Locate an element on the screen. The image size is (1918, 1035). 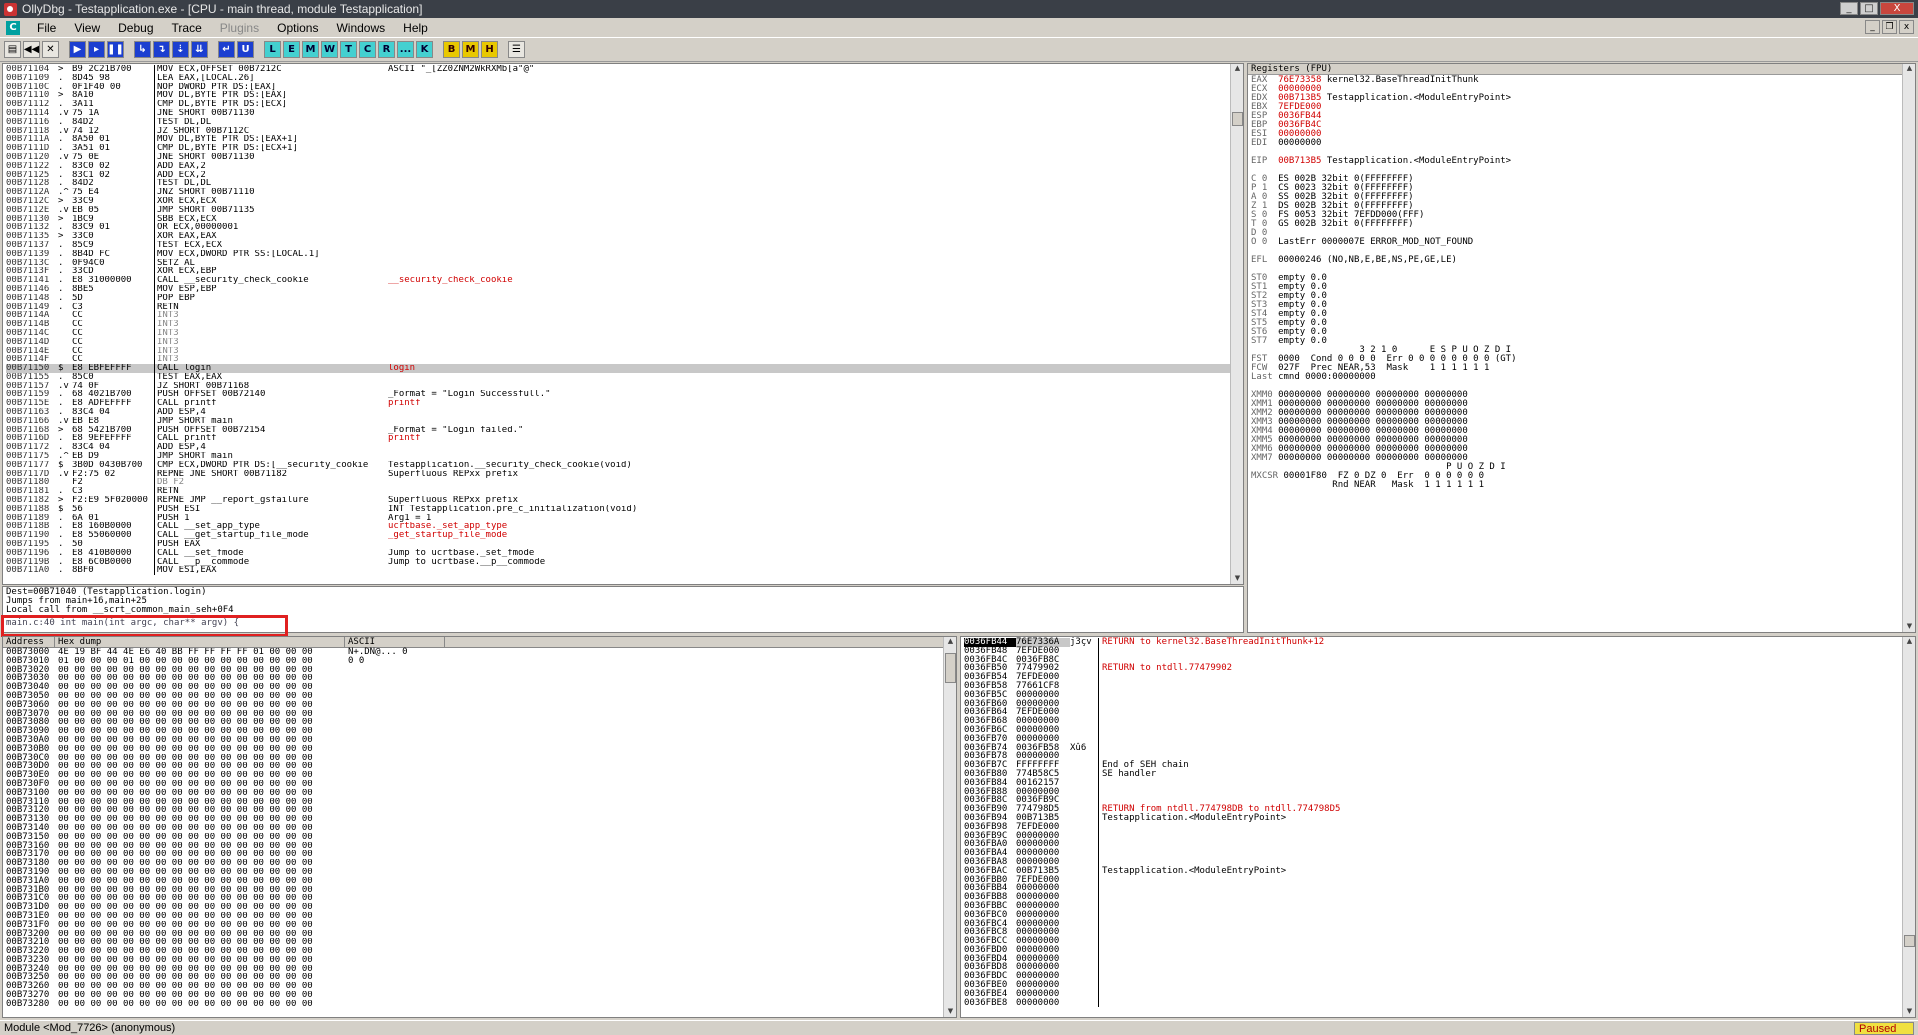
stack-row: 0036FB50 77479902 RETURN to ntdll.77479902 is located at coordinates (1439, 669).